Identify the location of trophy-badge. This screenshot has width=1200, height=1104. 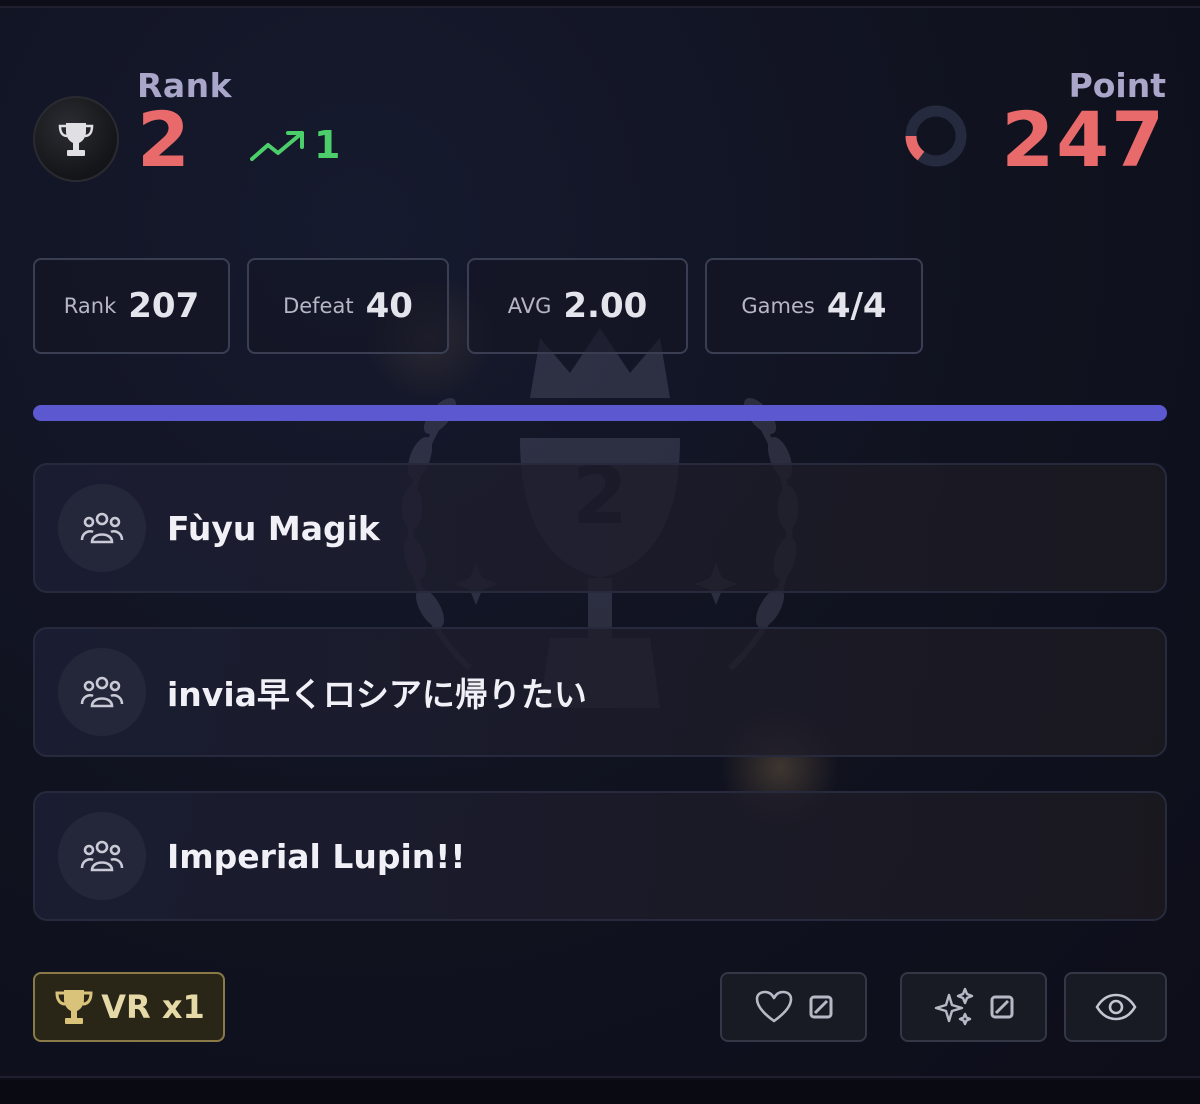
(76, 139).